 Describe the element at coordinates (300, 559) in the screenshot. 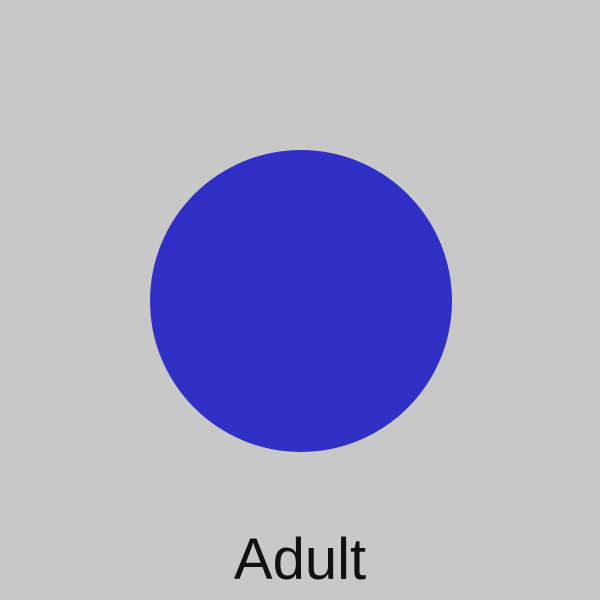

I see `caption-label: Adult` at that location.